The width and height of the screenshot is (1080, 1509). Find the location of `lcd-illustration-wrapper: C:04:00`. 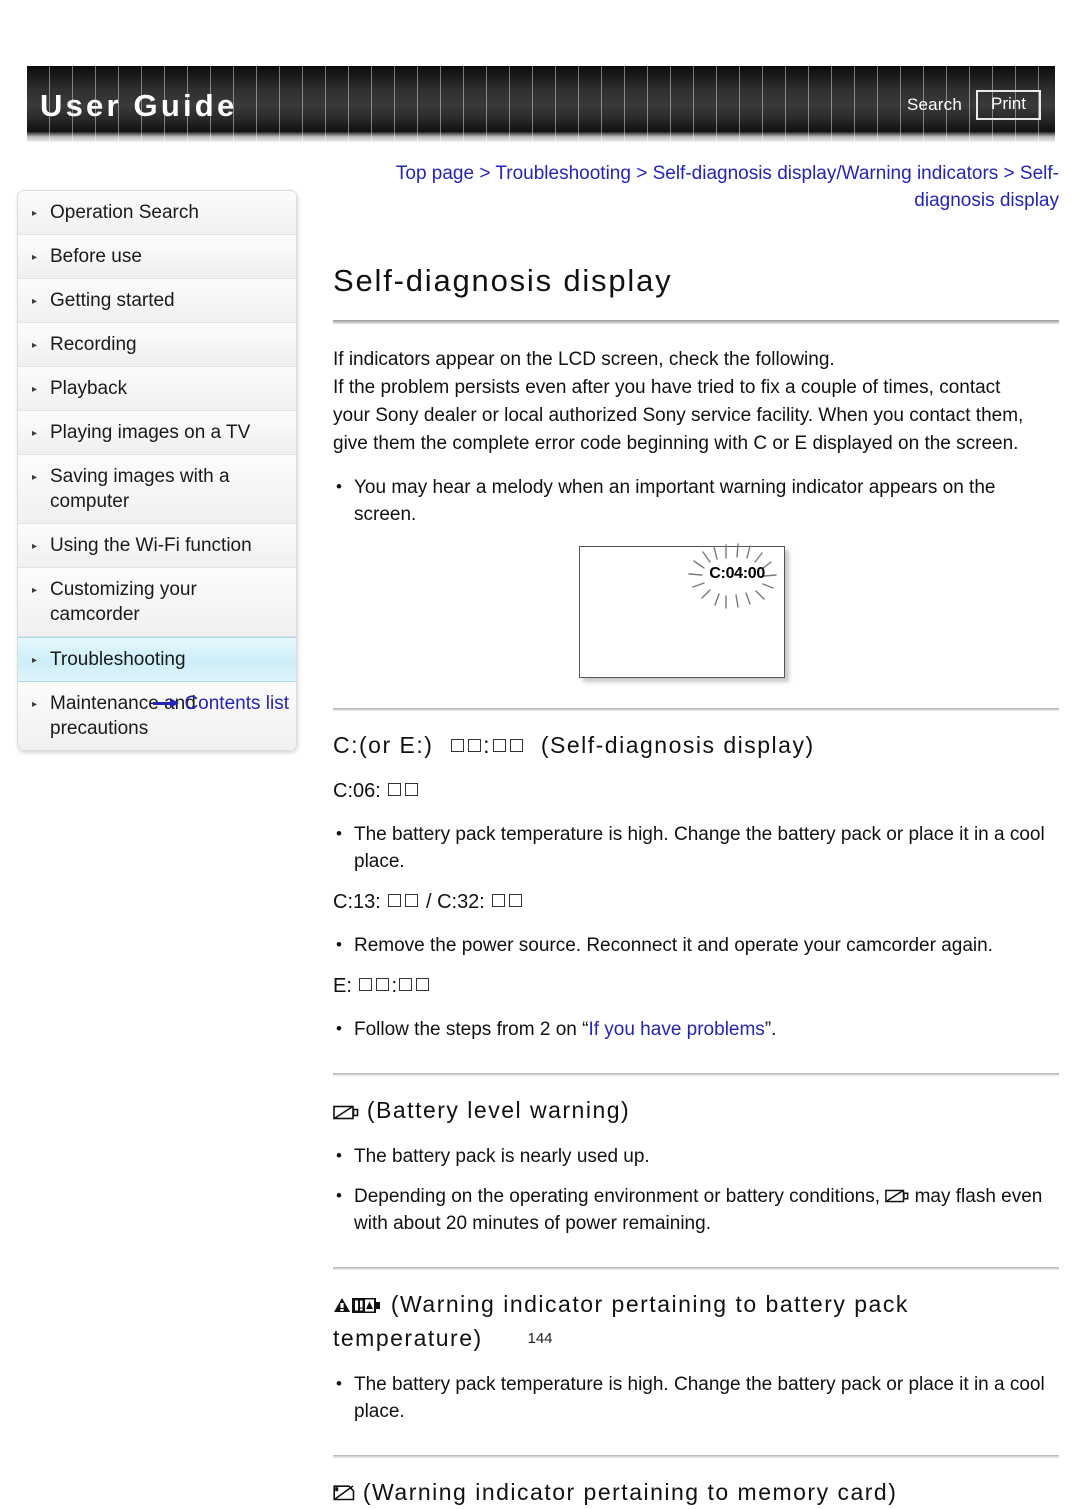

lcd-illustration-wrapper: C:04:00 is located at coordinates (696, 610).